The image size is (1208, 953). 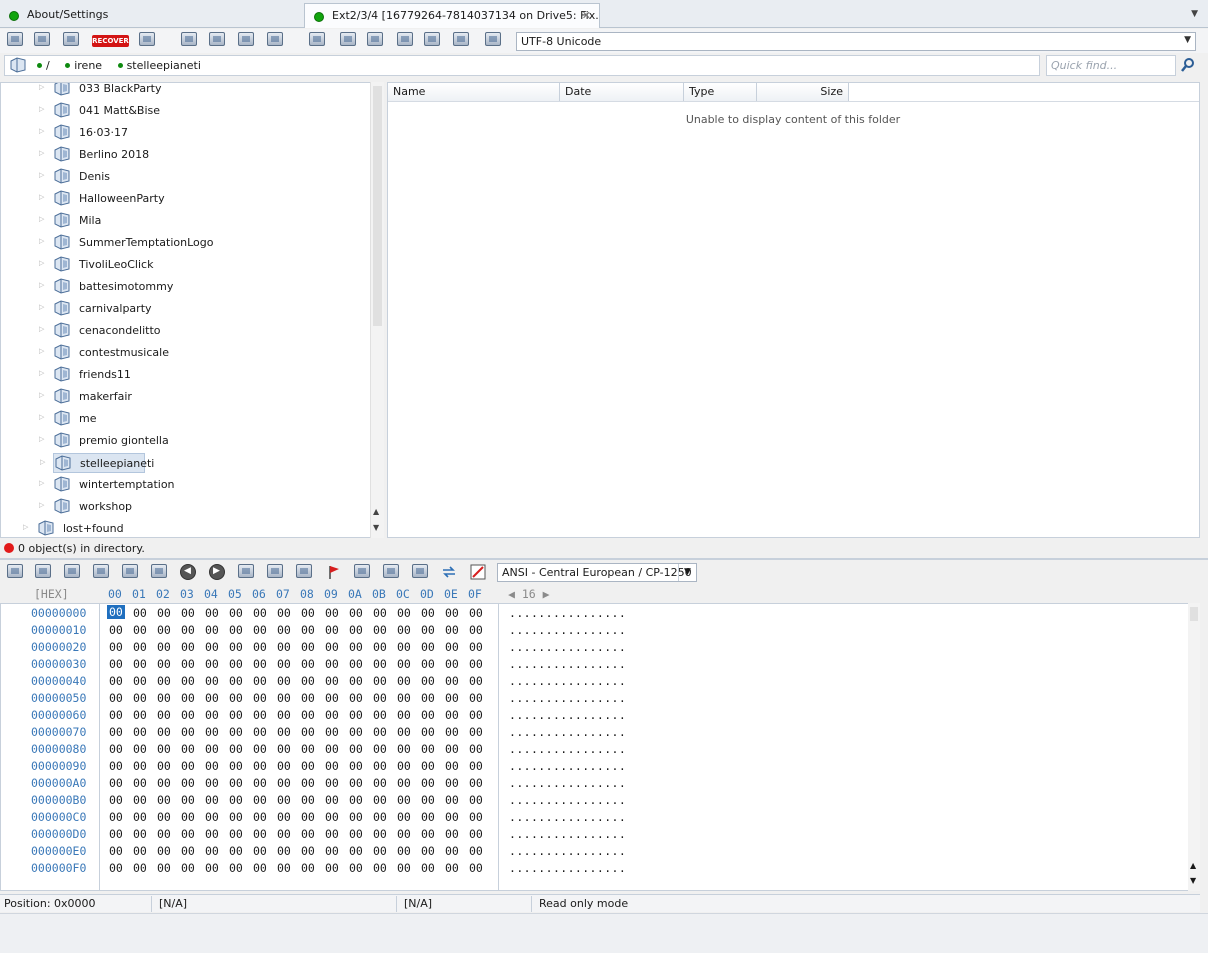 What do you see at coordinates (622, 92) in the screenshot?
I see `column-header-date: Date` at bounding box center [622, 92].